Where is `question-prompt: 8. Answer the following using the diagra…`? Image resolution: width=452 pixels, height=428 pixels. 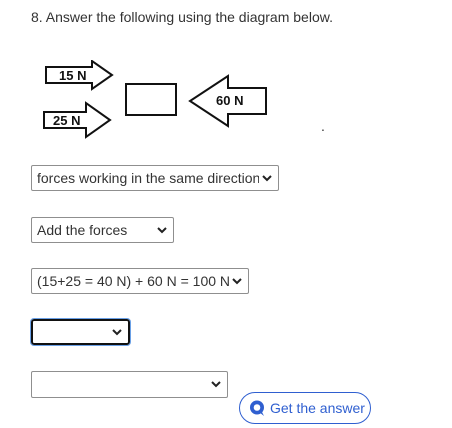 question-prompt: 8. Answer the following using the diagra… is located at coordinates (182, 17).